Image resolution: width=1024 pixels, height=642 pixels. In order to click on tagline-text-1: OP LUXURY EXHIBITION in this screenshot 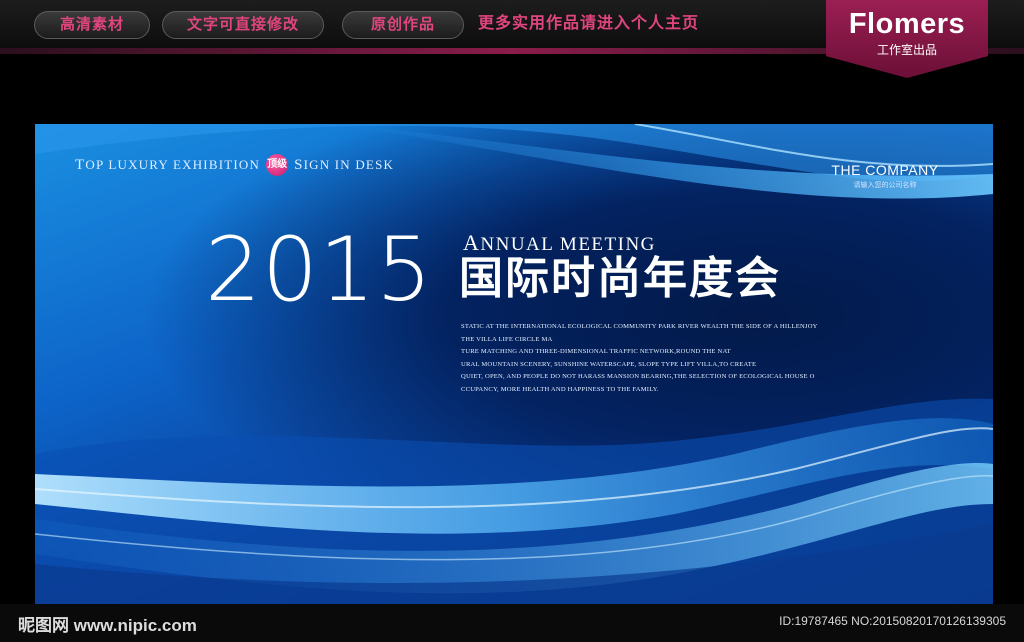, I will do `click(173, 164)`.